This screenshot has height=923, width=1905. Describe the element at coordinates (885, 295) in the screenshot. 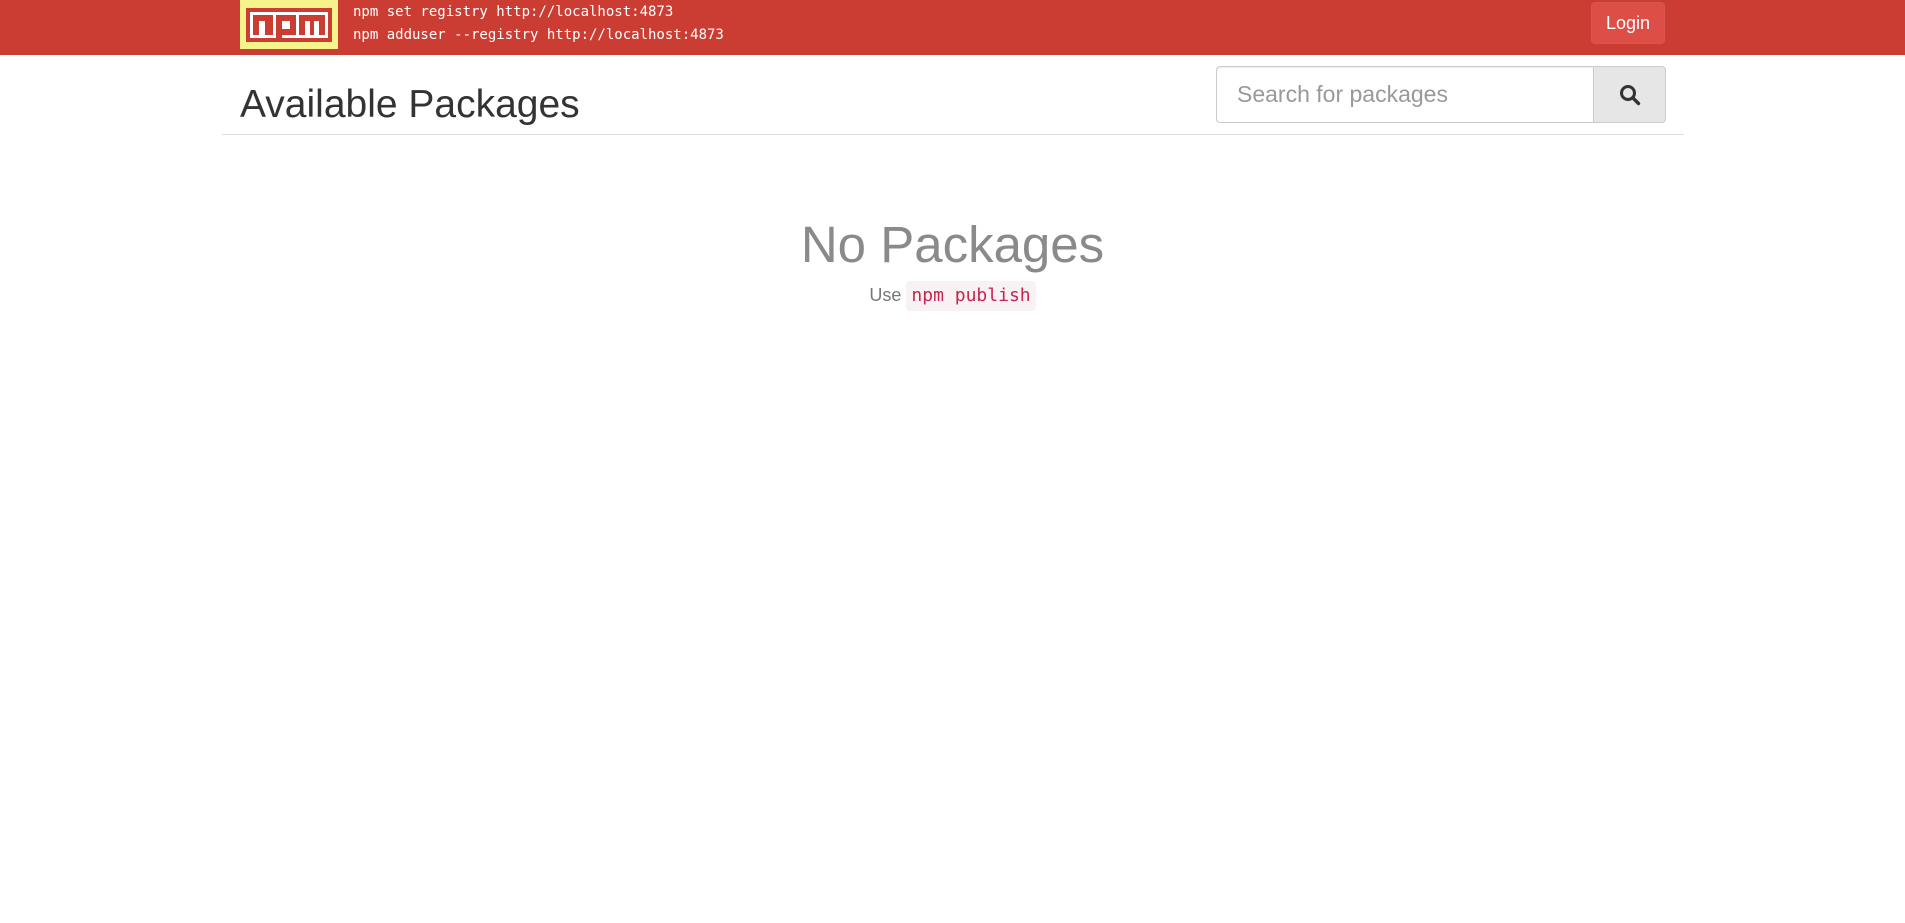

I see `empty-state-hint-prefix: Use` at that location.